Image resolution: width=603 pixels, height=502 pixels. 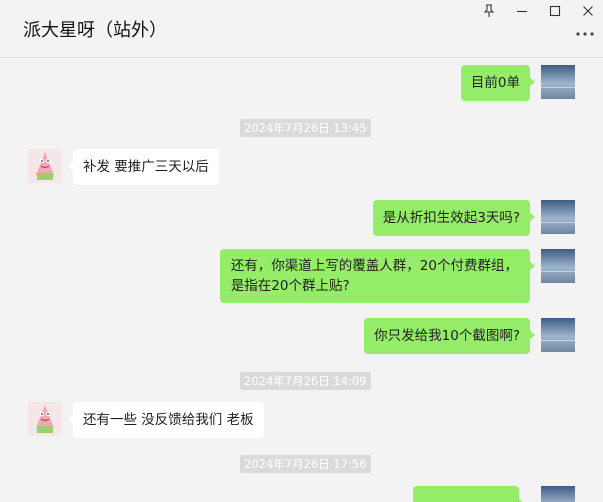 I want to click on close-icon, so click(x=588, y=11).